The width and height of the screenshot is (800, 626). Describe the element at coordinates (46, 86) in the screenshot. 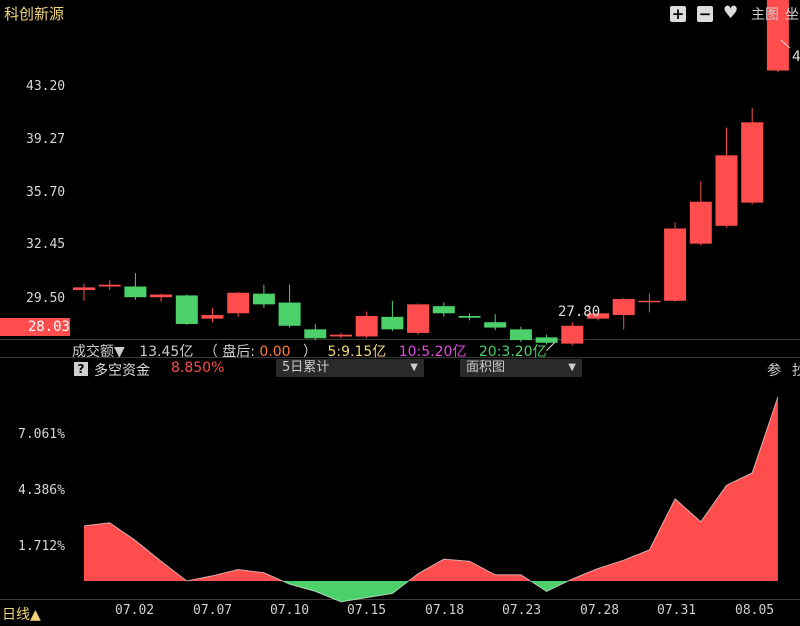

I see `price-axis-label: 43.20` at that location.